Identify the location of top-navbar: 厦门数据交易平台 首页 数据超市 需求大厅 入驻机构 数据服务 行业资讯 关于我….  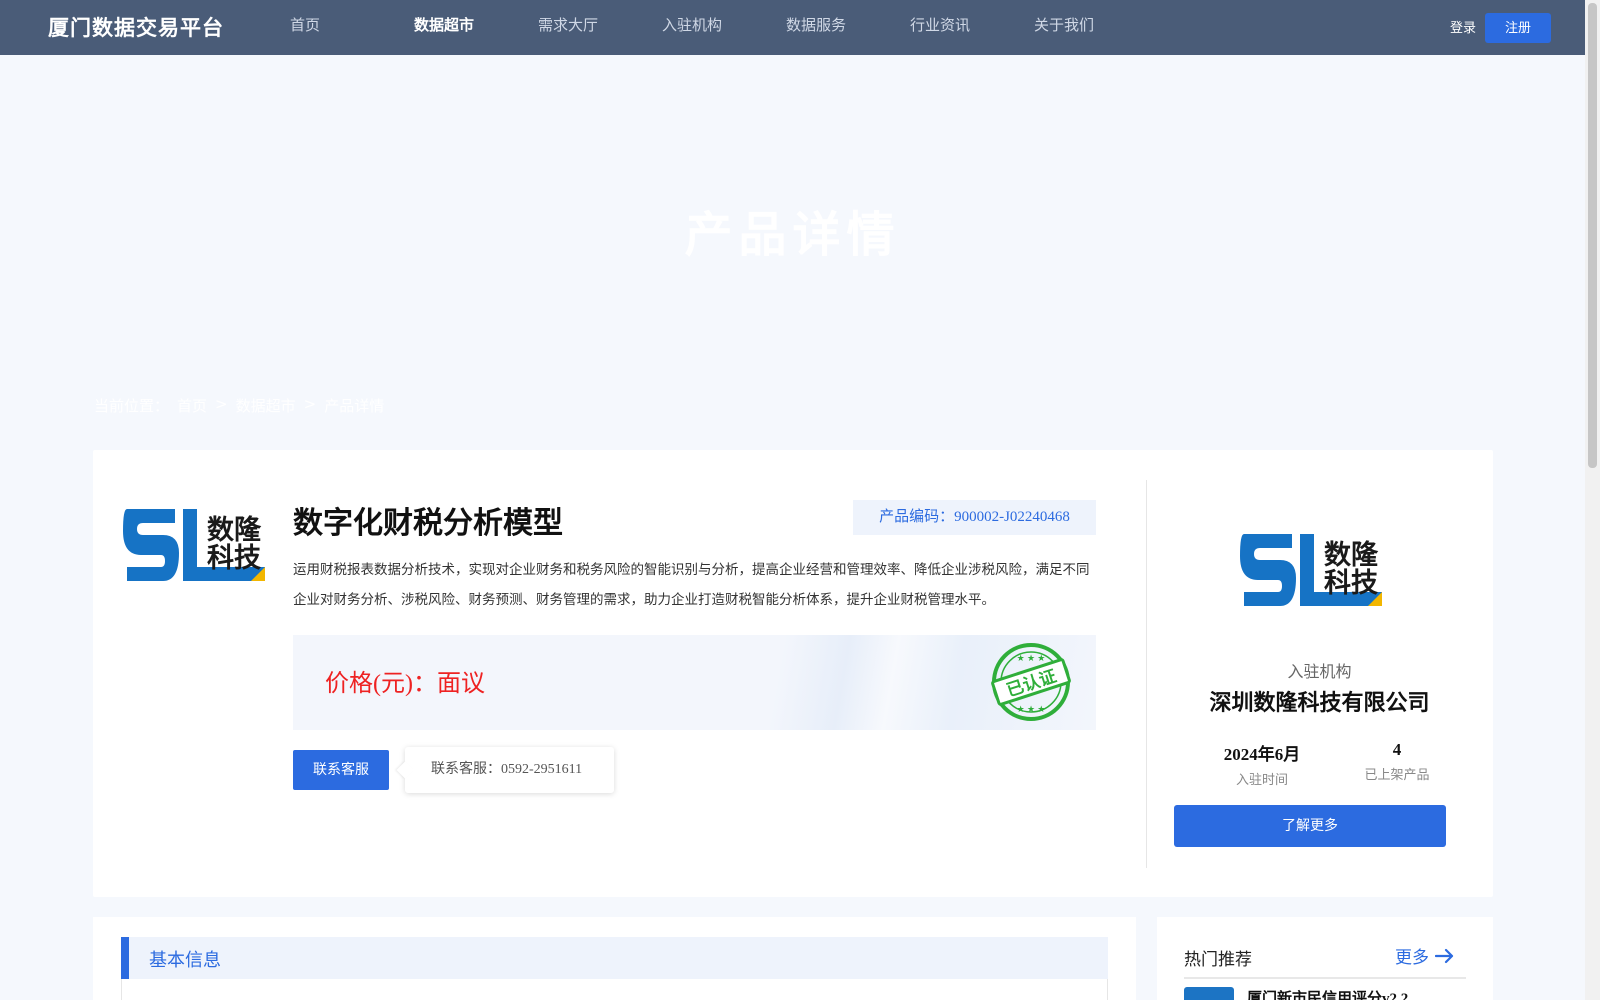
(792, 27).